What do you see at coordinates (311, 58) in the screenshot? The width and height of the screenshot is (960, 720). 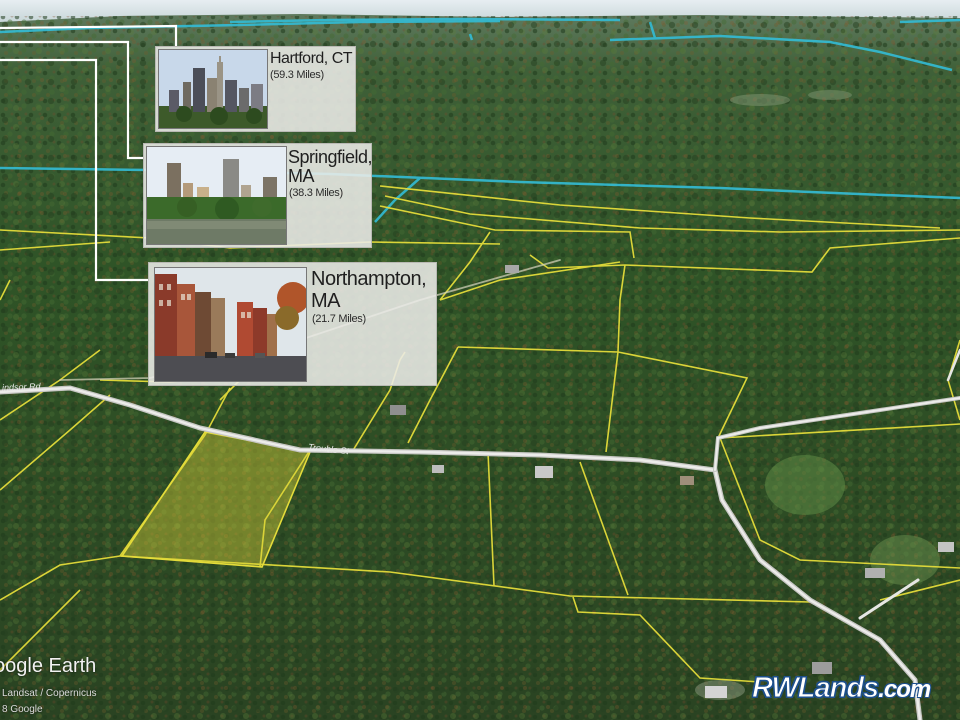 I see `hartford-city-label: Hartford, CT` at bounding box center [311, 58].